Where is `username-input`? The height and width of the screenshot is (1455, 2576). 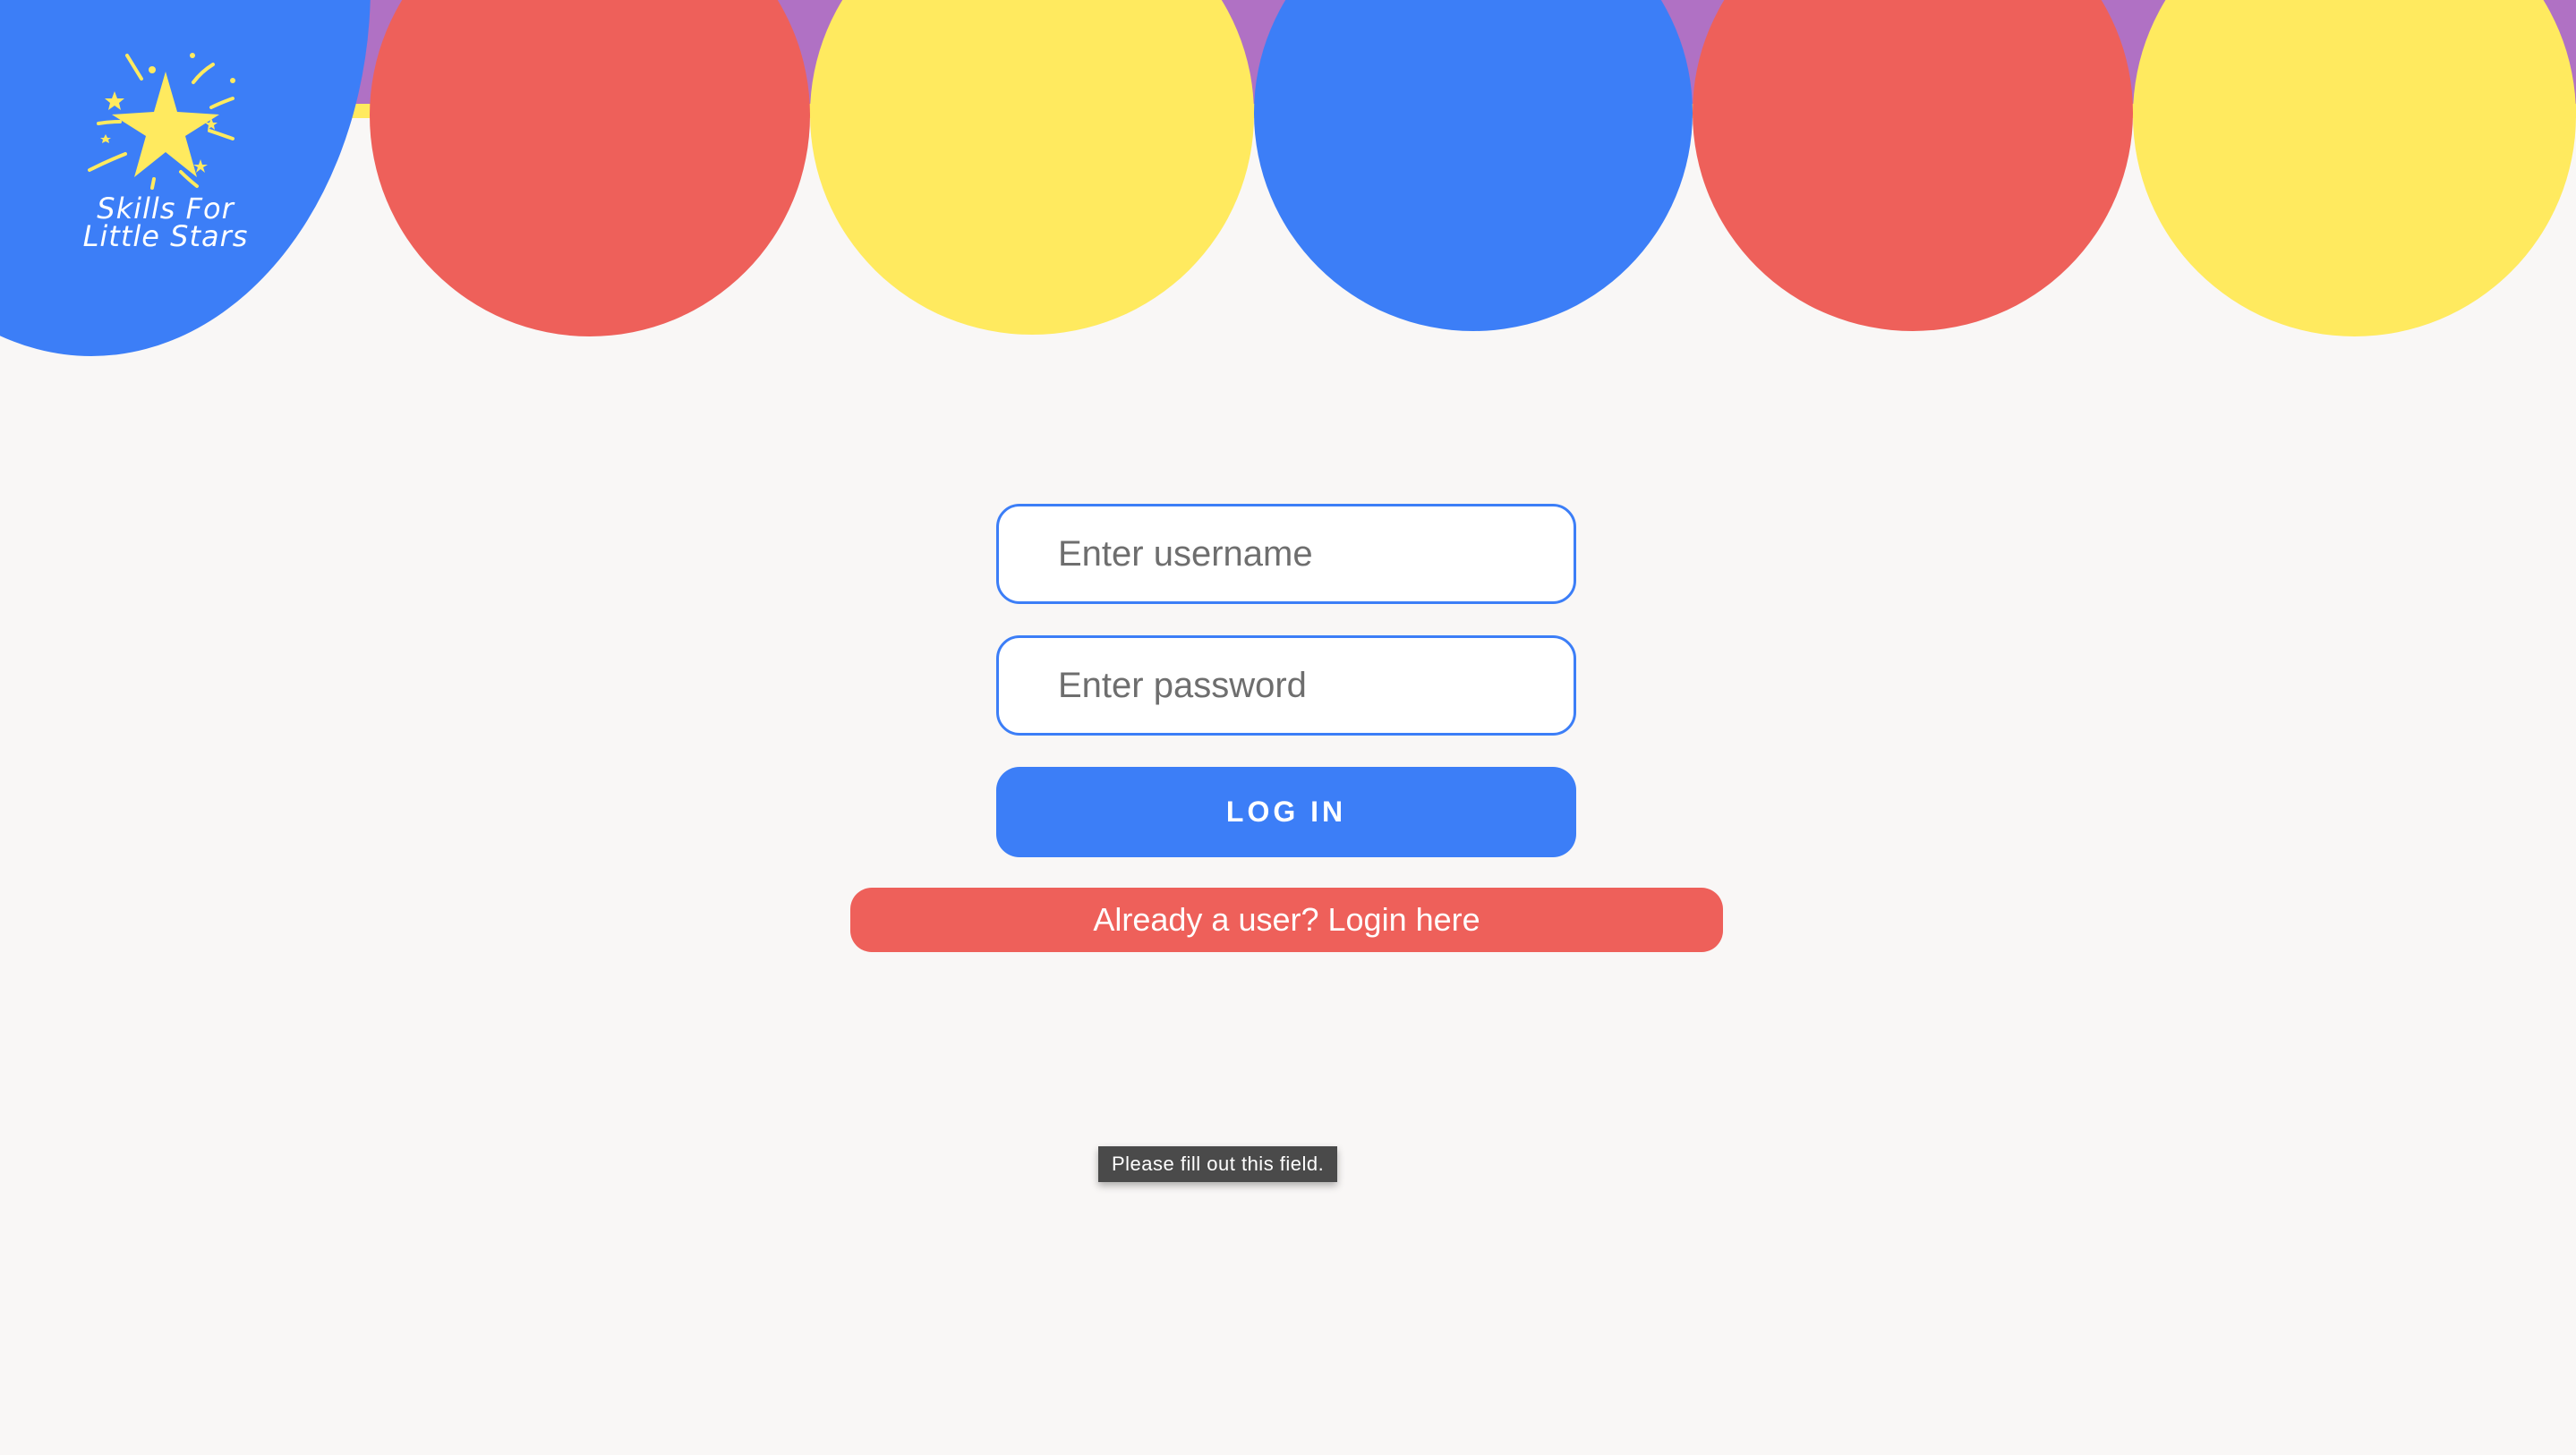
username-input is located at coordinates (1286, 554).